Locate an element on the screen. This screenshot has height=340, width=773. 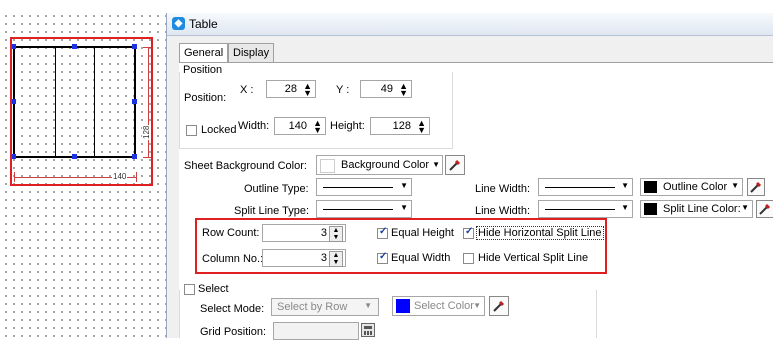
grid-position-field is located at coordinates (316, 331).